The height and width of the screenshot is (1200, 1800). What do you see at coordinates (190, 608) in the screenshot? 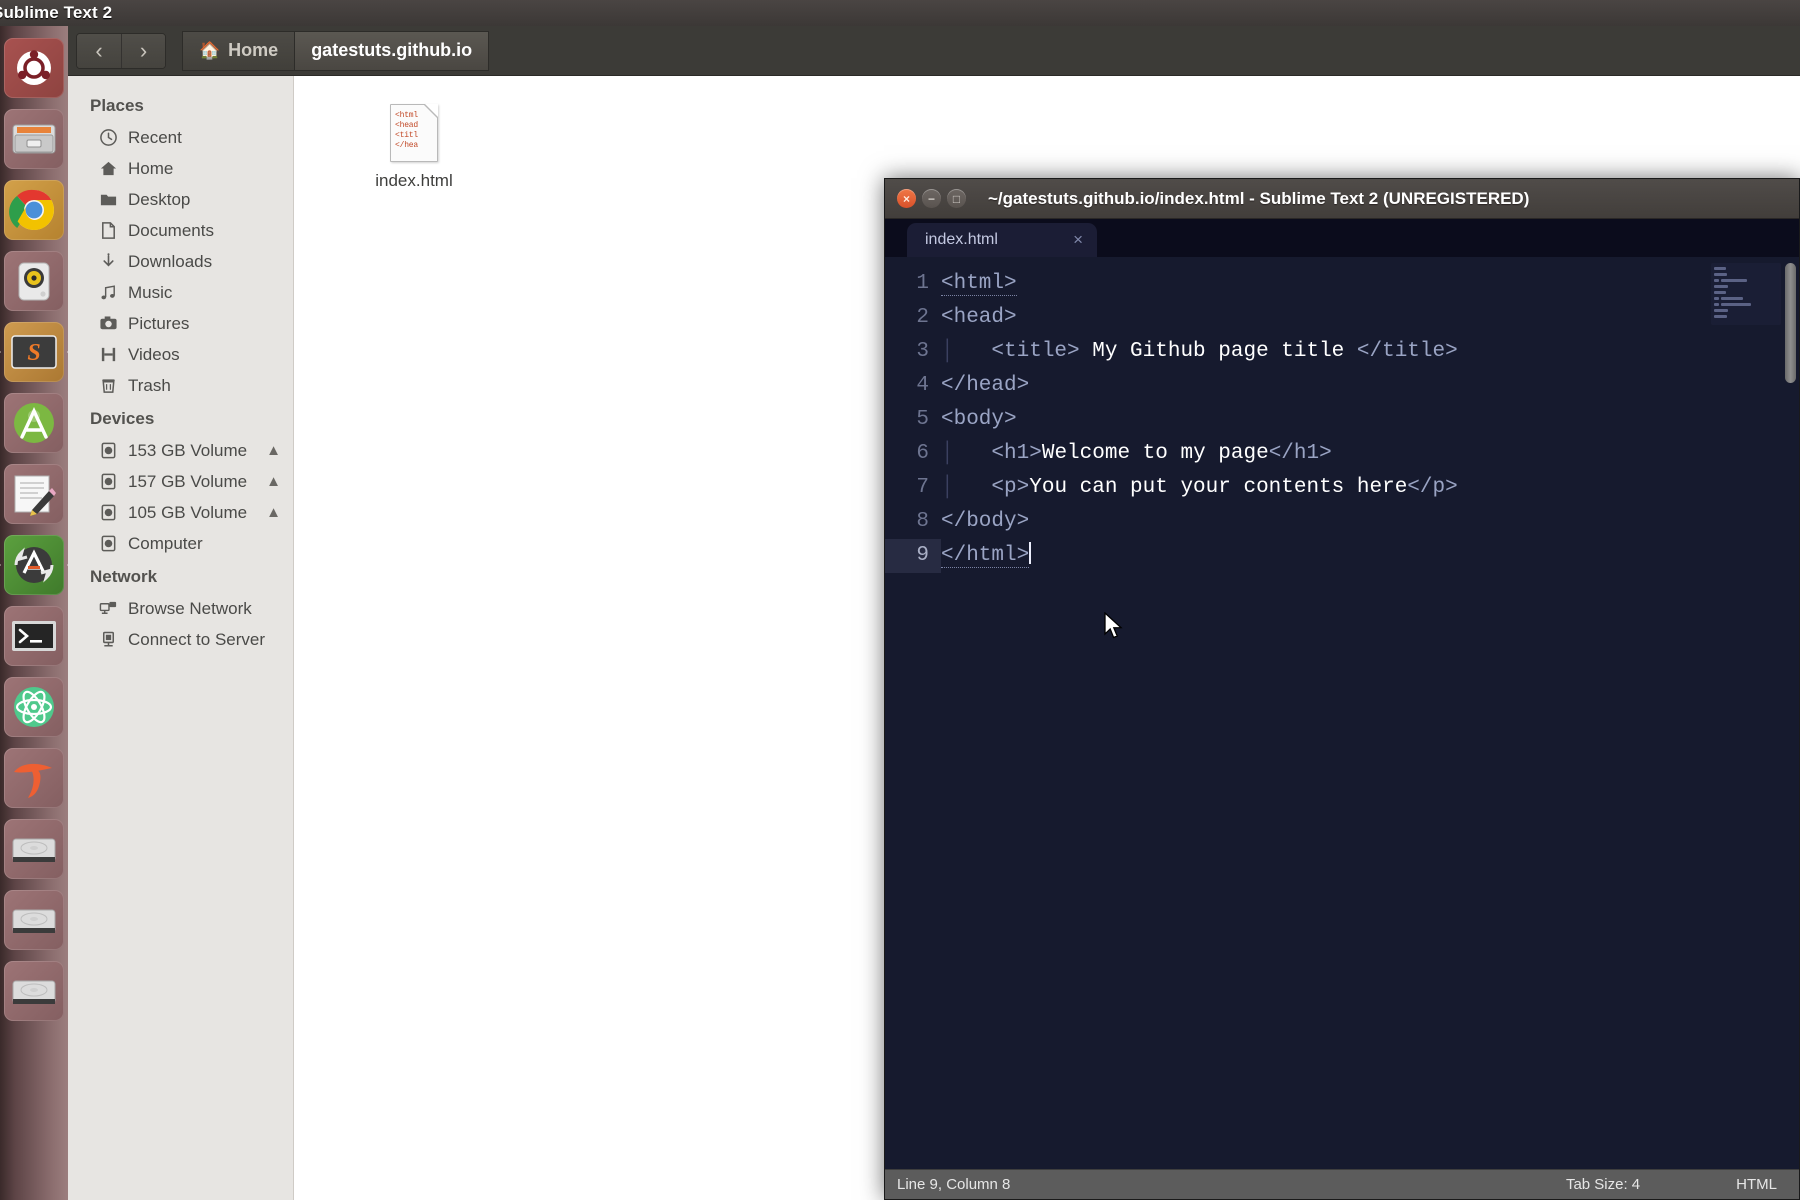
I see `sidebar-item-label: Browse Network` at bounding box center [190, 608].